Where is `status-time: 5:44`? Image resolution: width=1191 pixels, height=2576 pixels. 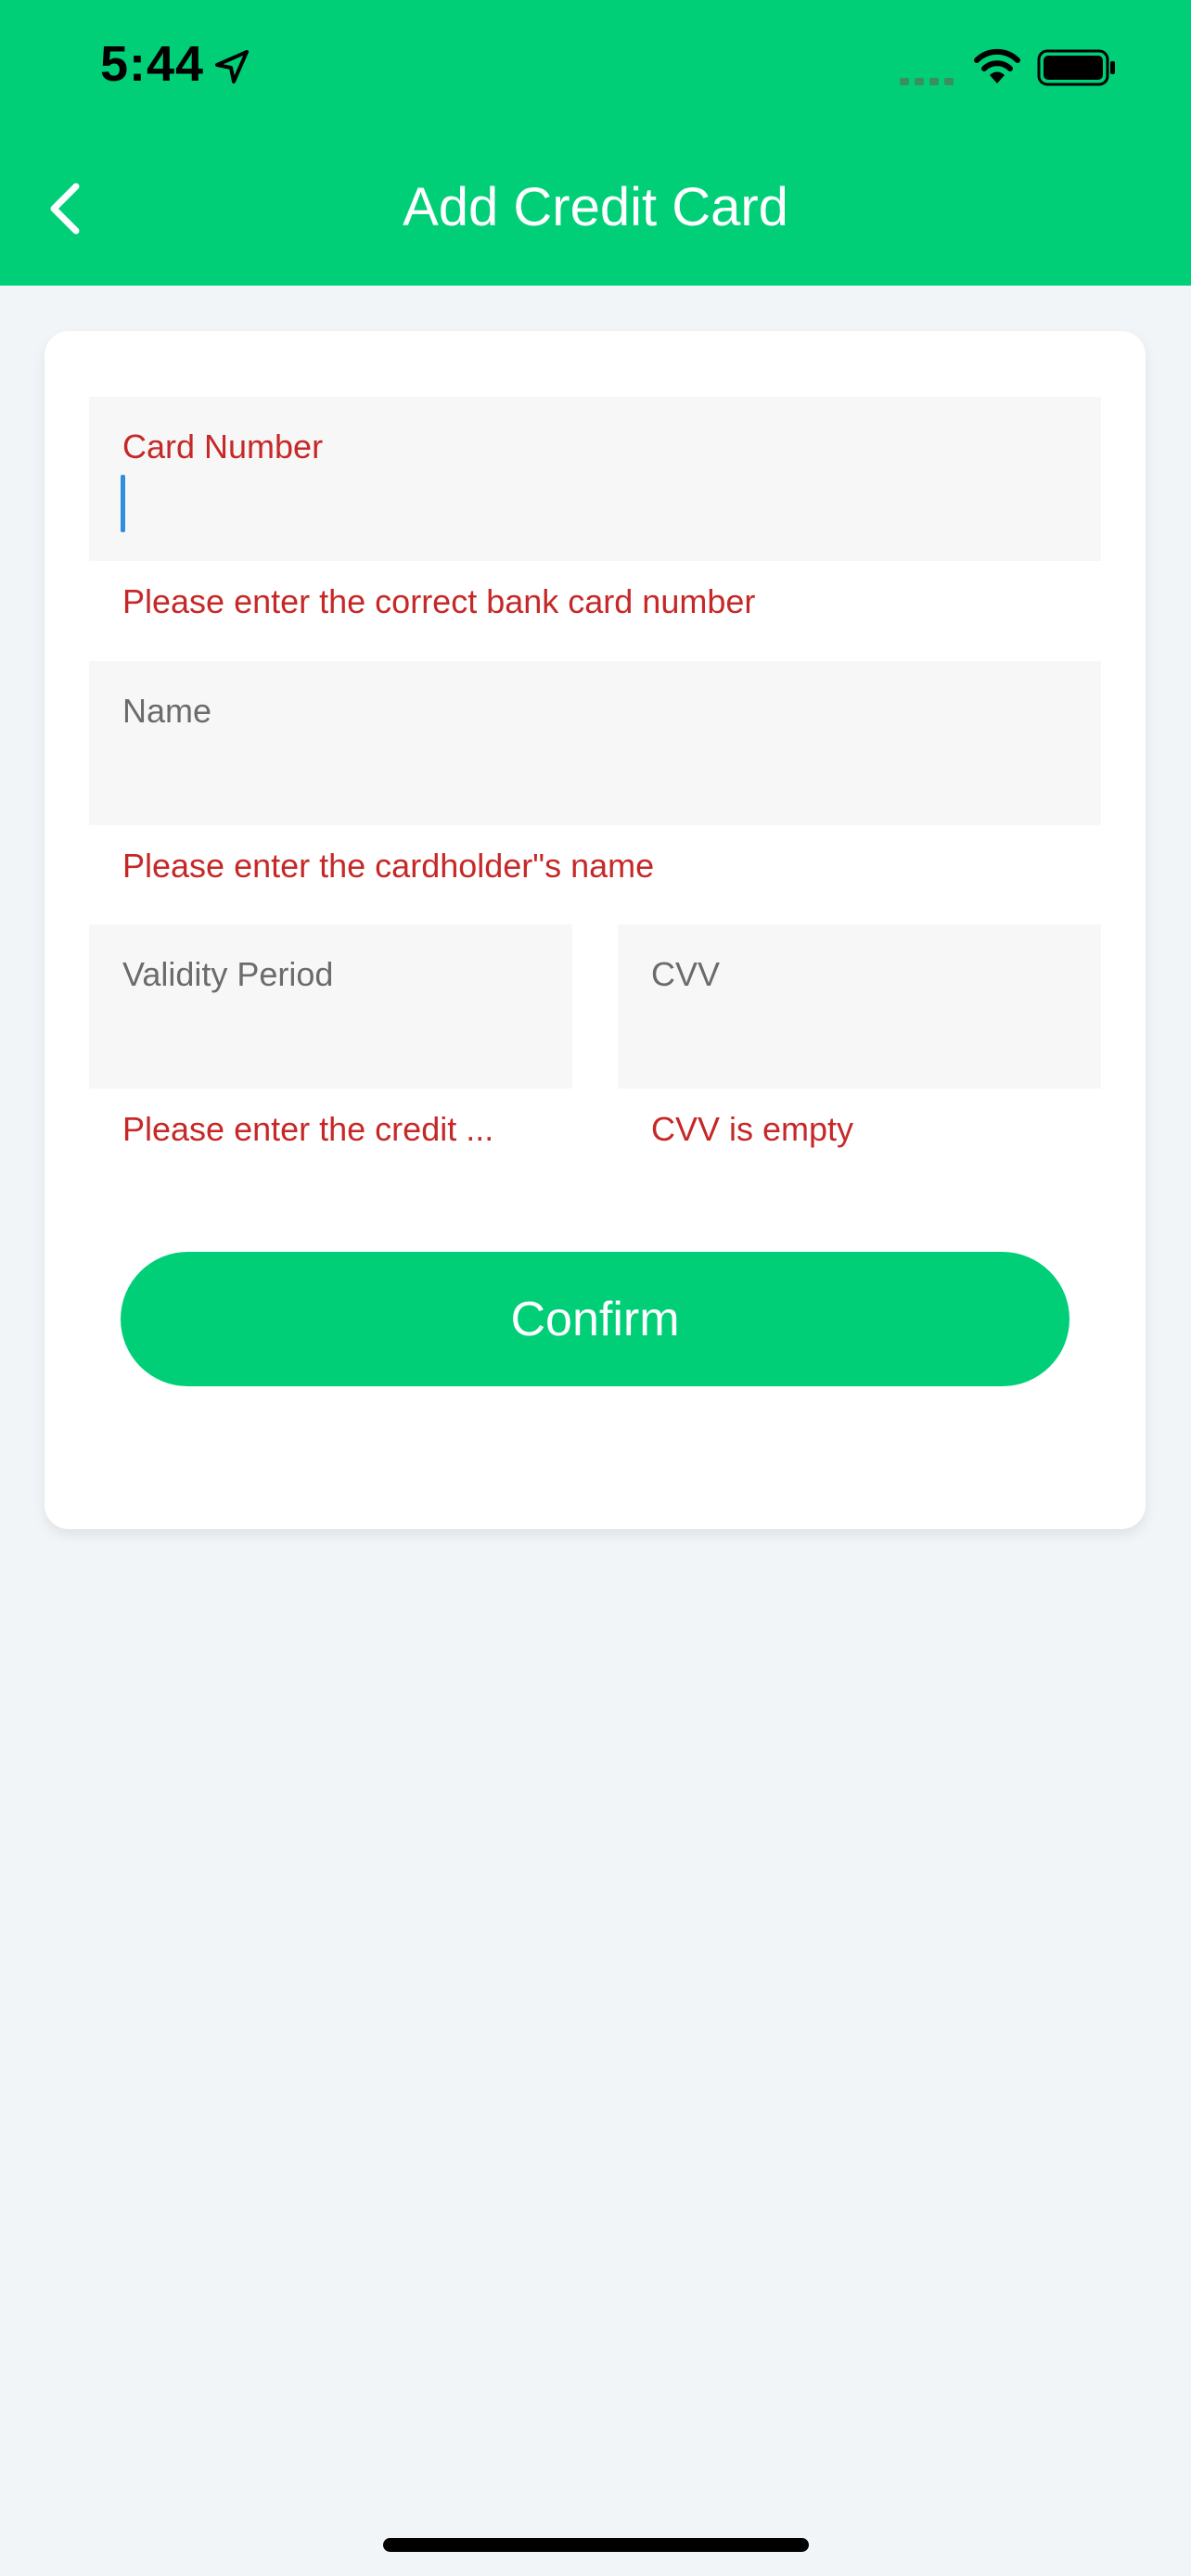
status-time: 5:44 is located at coordinates (152, 64).